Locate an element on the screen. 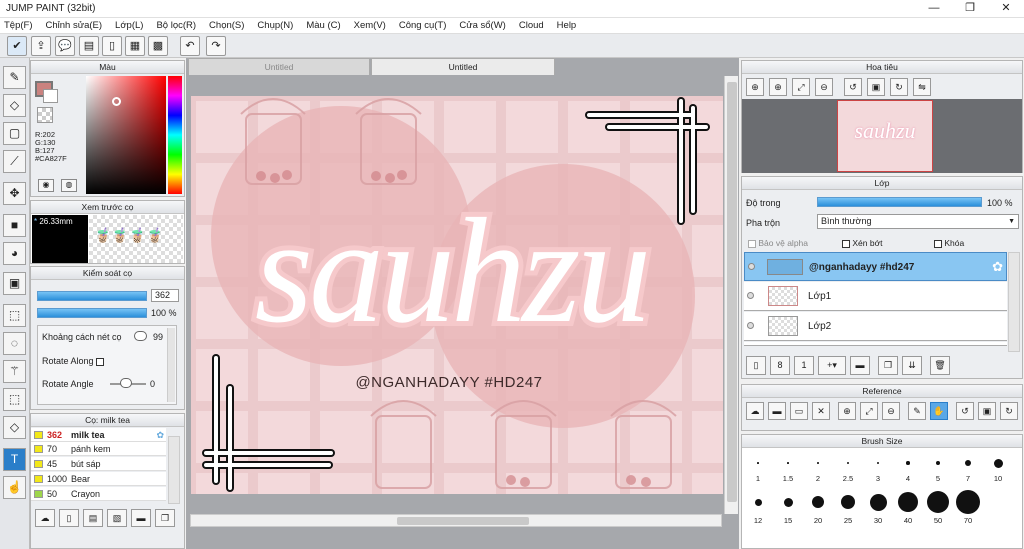 This screenshot has height=549, width=1024. brush-item: 50 Crayon is located at coordinates (98, 494).